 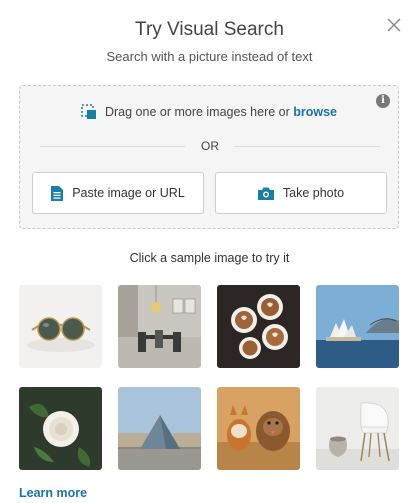 What do you see at coordinates (209, 56) in the screenshot?
I see `page-subtitle: Search with a picture instead of text` at bounding box center [209, 56].